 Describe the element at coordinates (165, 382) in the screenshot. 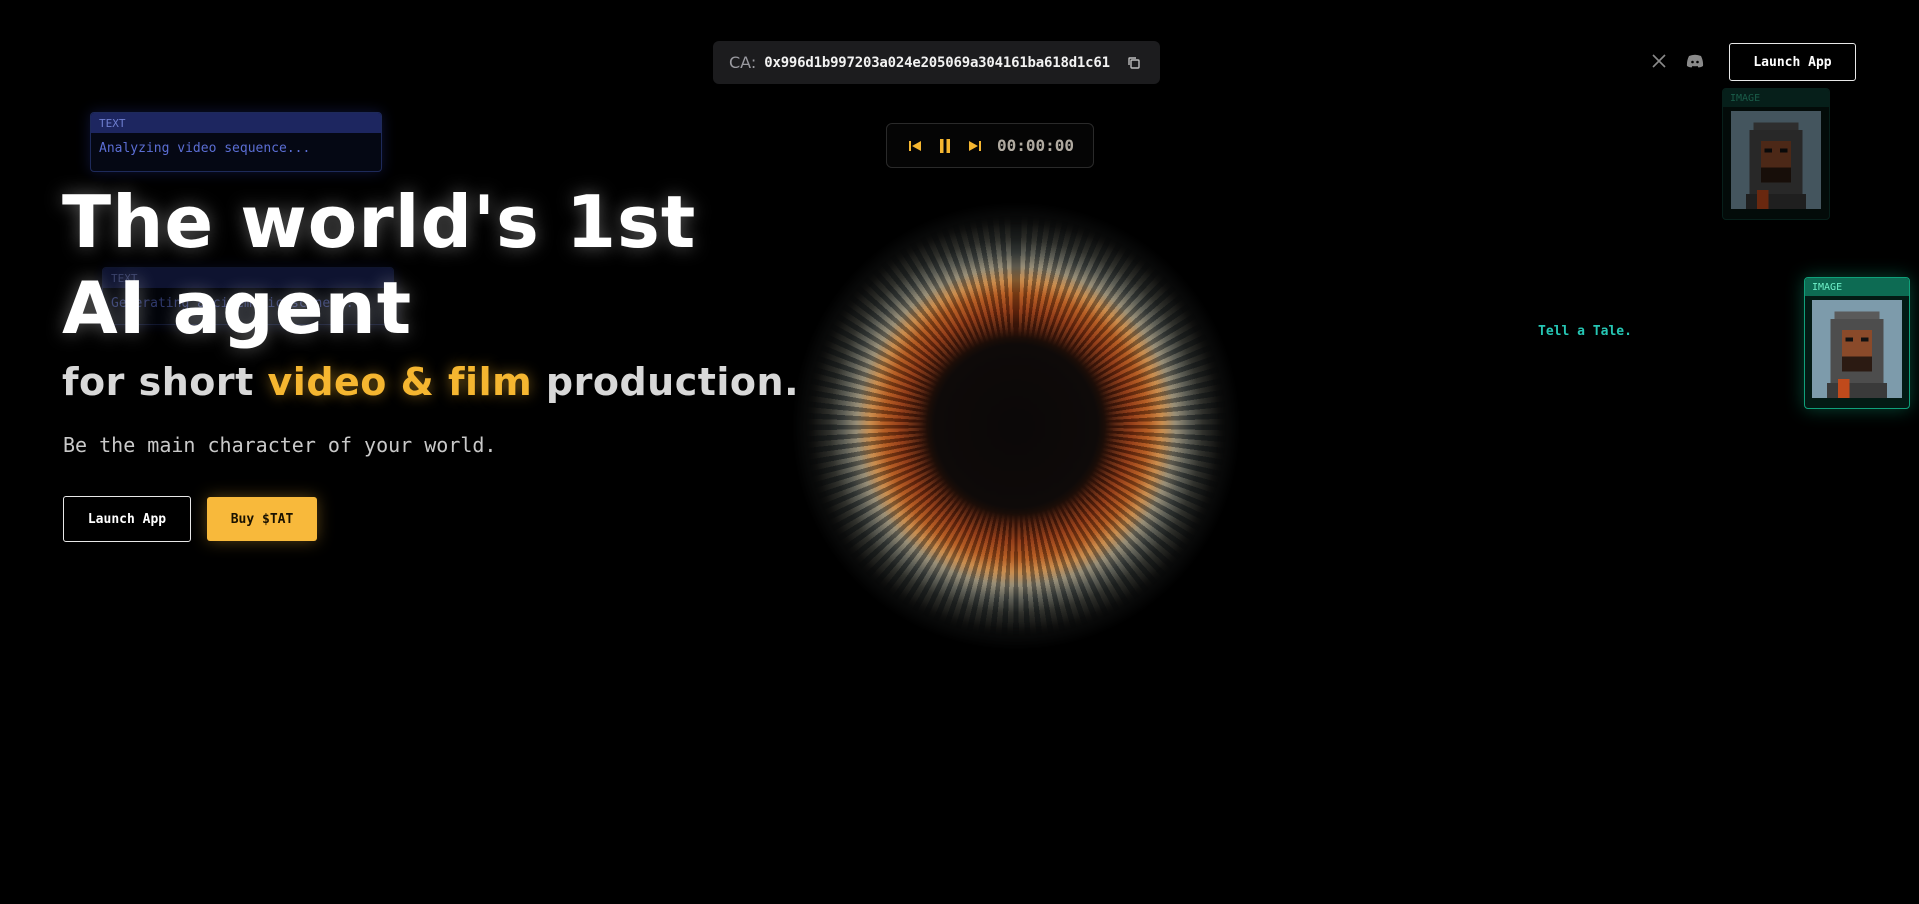

I see `subtitle-prefix: for short` at that location.